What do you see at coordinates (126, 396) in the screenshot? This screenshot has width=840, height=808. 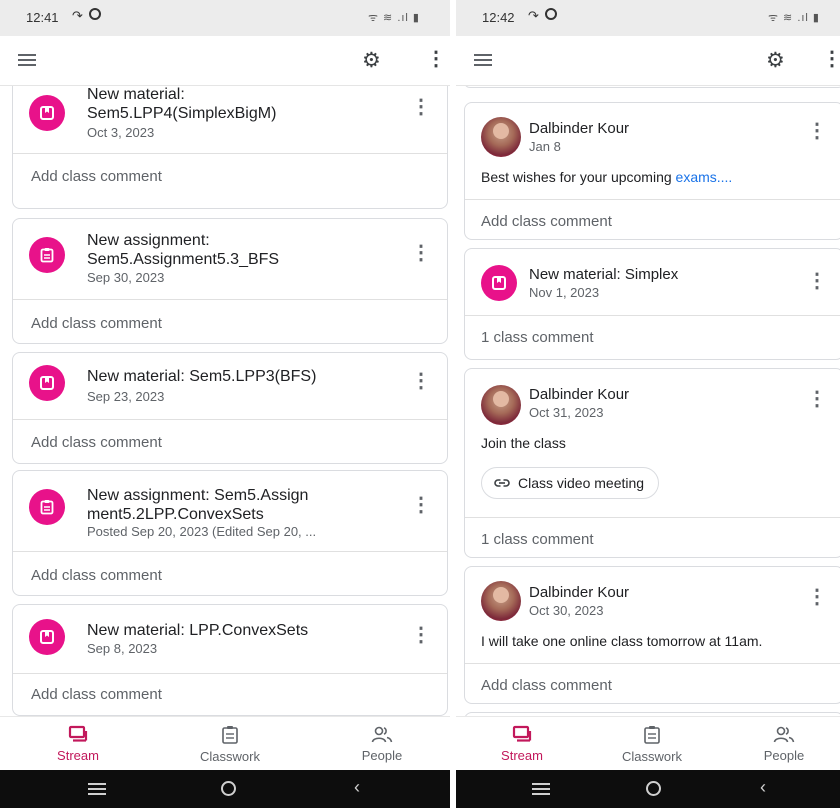 I see `post-date: Sep 23, 2023` at bounding box center [126, 396].